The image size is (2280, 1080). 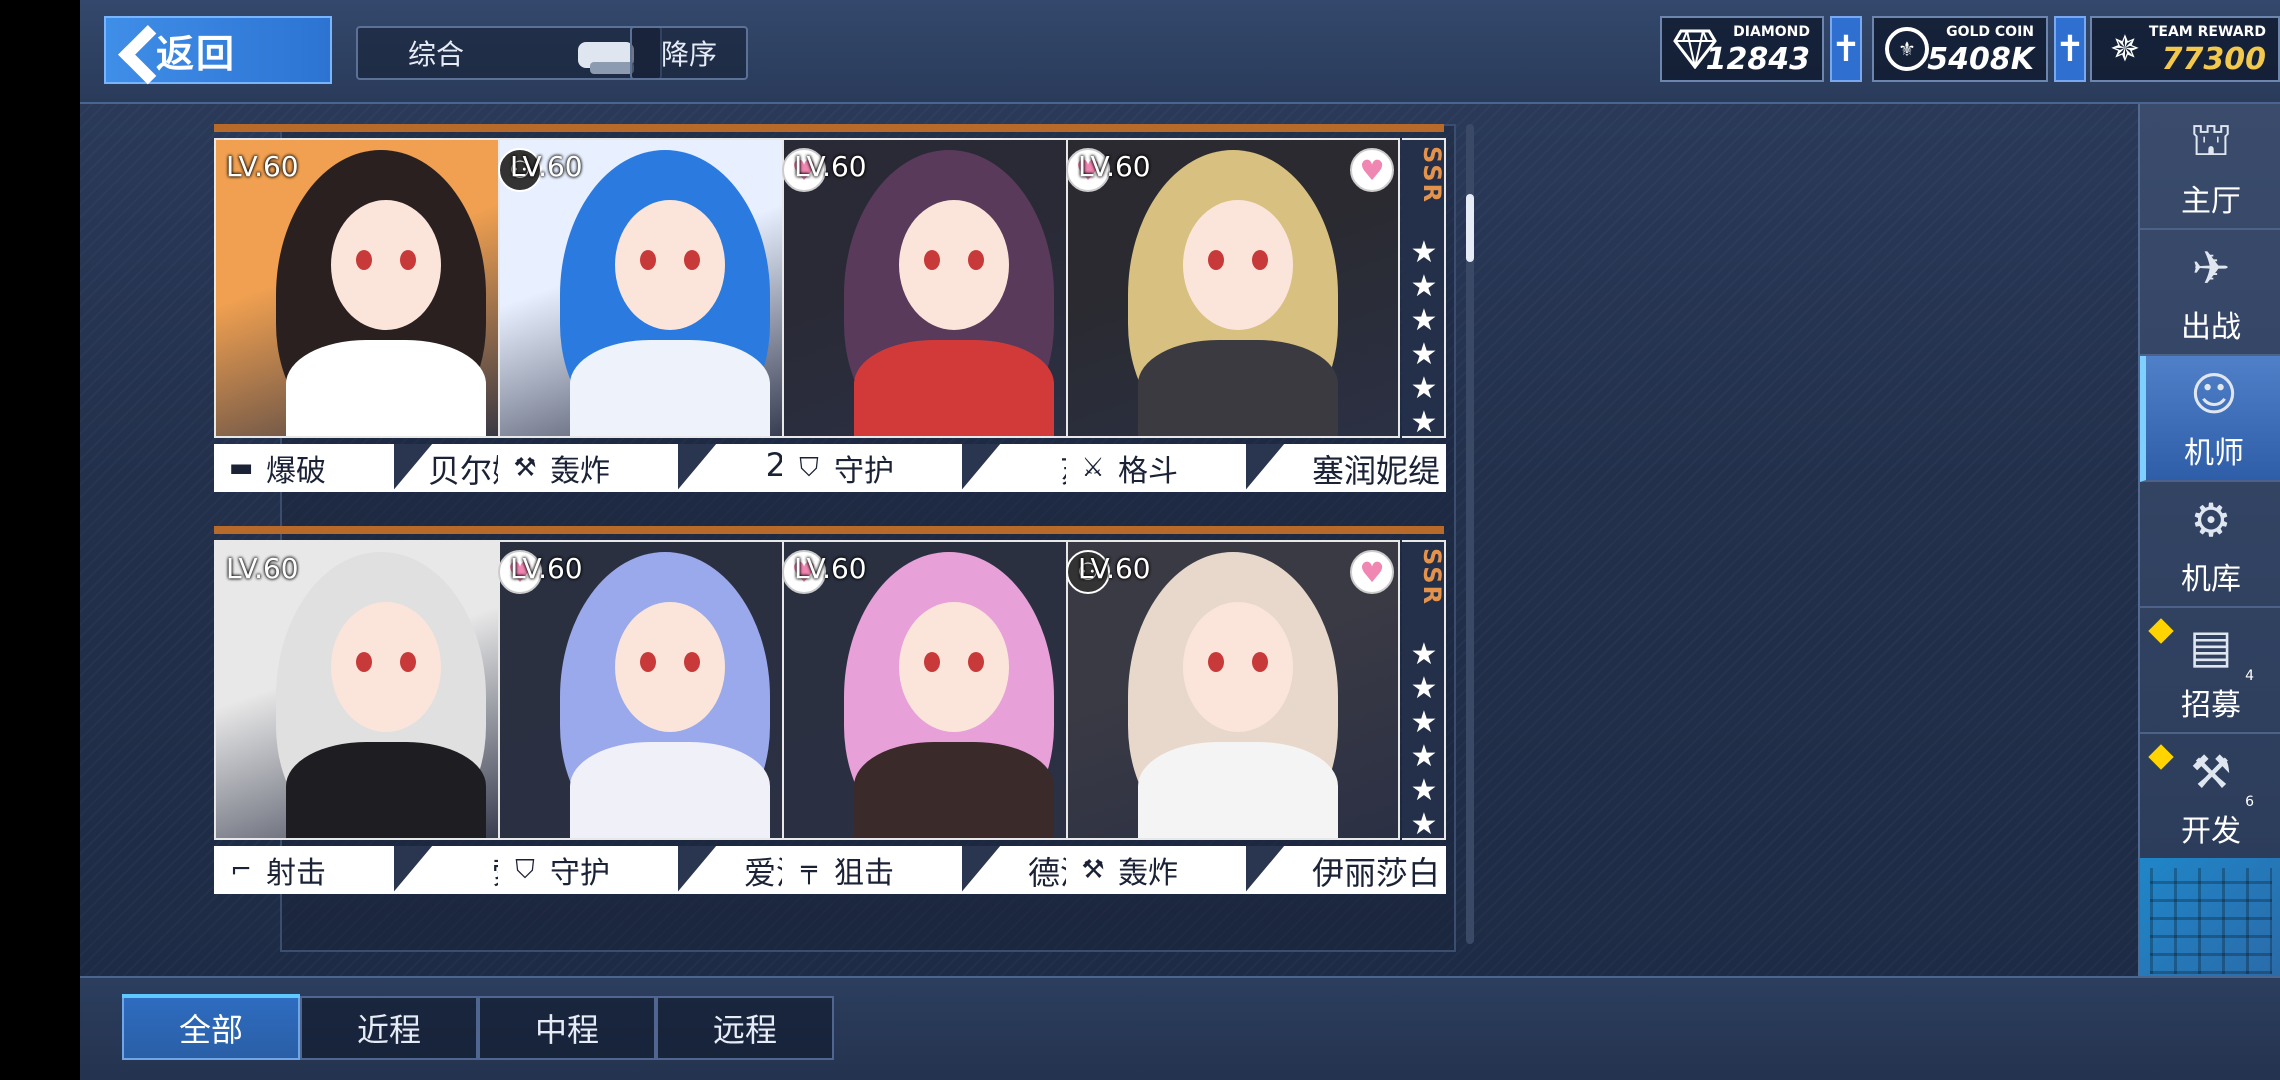 I want to click on grid-scrollbar, so click(x=1470, y=534).